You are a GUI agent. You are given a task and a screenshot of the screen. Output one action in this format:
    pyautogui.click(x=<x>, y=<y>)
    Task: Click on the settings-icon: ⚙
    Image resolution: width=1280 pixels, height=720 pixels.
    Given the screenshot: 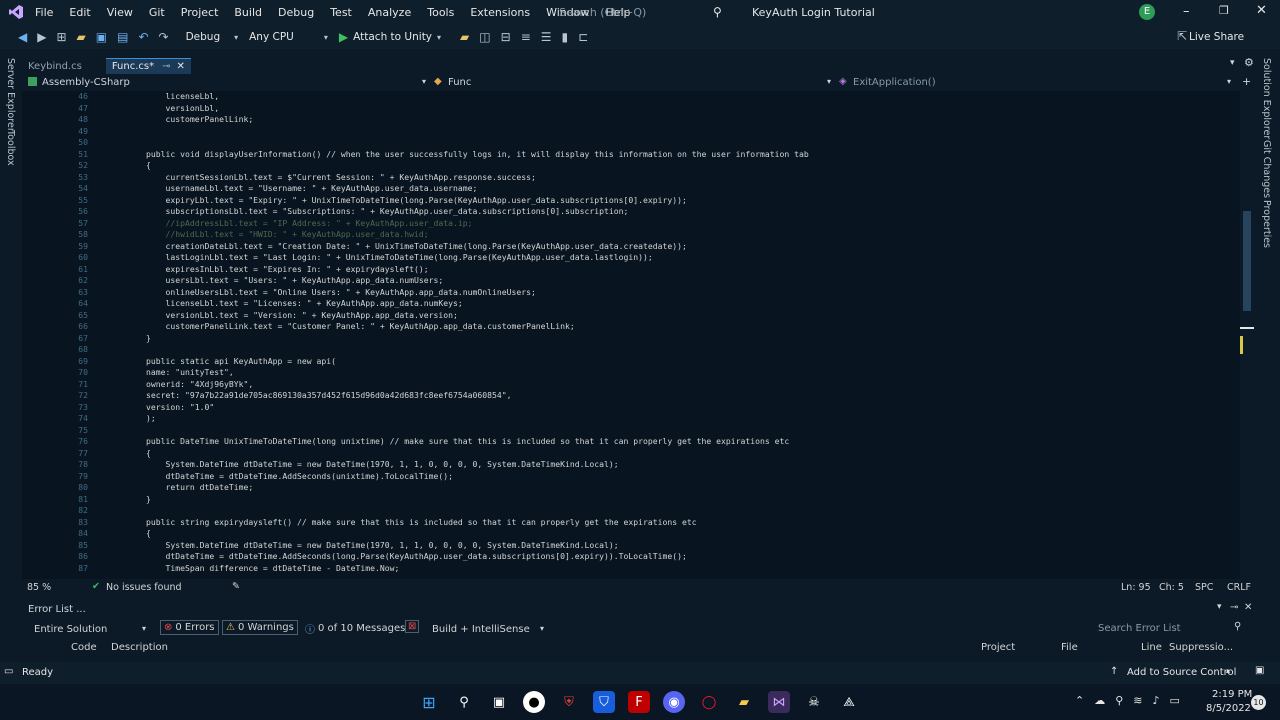 What is the action you would take?
    pyautogui.click(x=1249, y=62)
    